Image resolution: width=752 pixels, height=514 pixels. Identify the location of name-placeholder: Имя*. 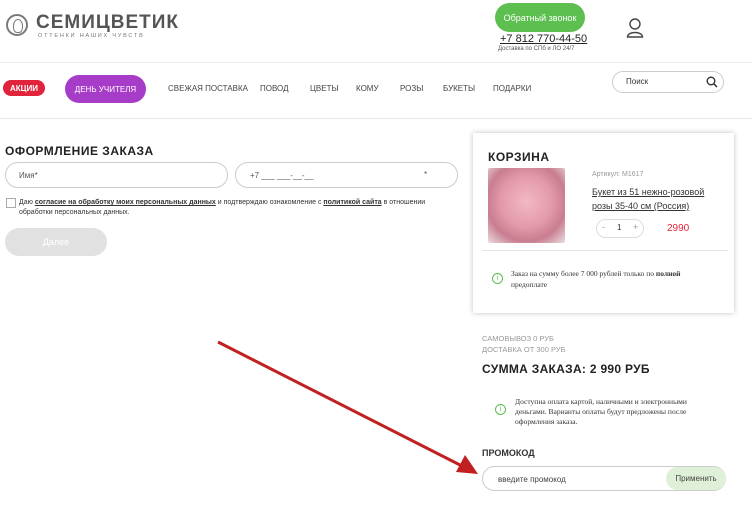
(28, 175).